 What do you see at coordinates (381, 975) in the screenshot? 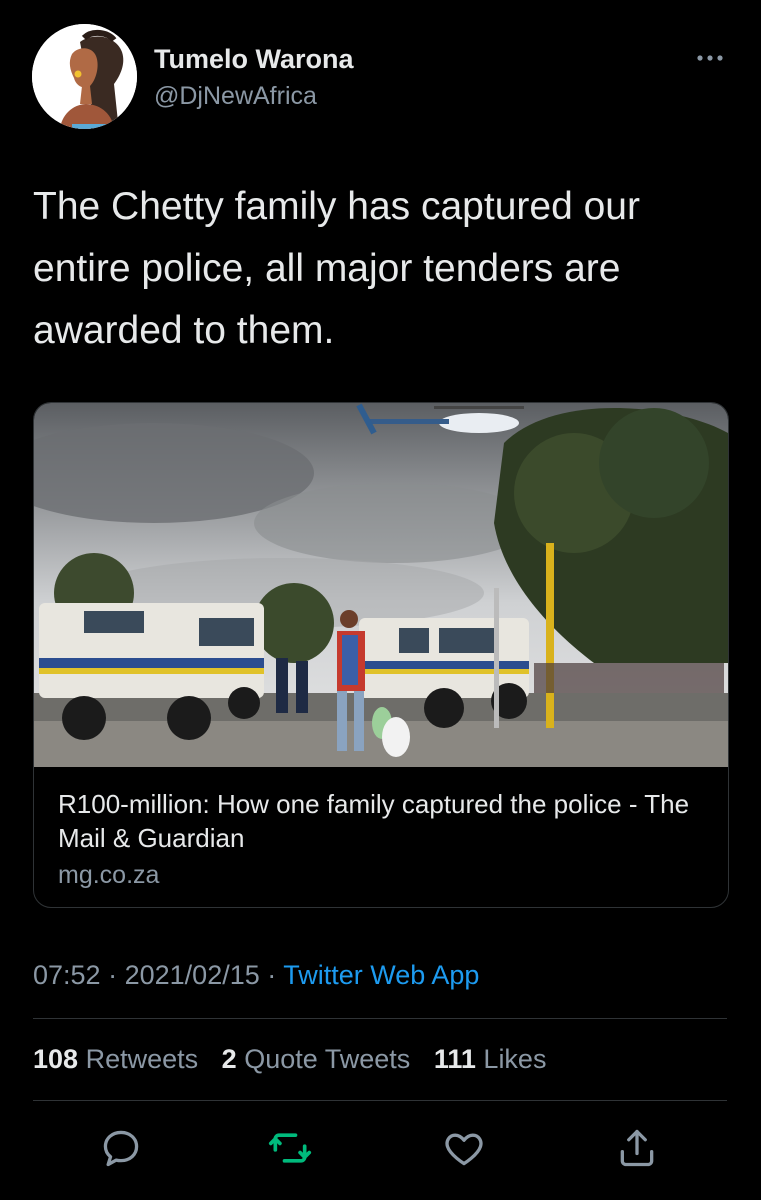
I see `tweet-source-link: Twitter Web App` at bounding box center [381, 975].